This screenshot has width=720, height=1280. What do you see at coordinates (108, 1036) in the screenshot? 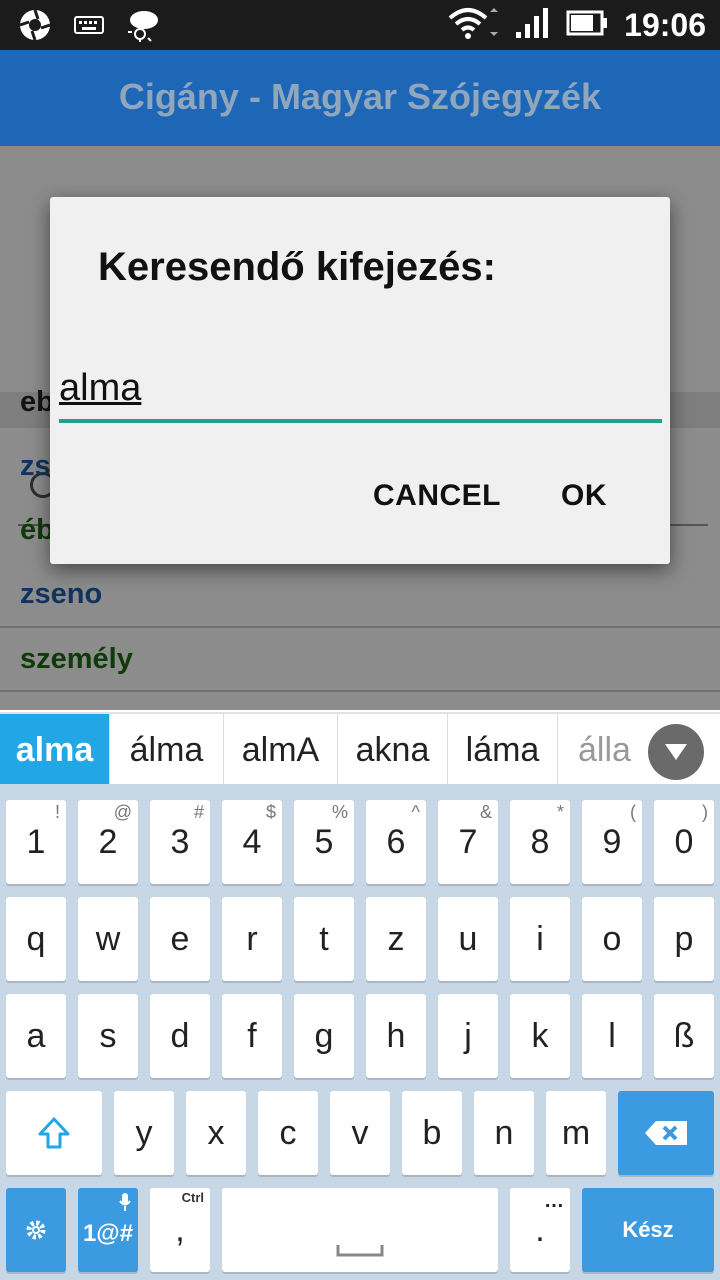
I see `key-s: s` at bounding box center [108, 1036].